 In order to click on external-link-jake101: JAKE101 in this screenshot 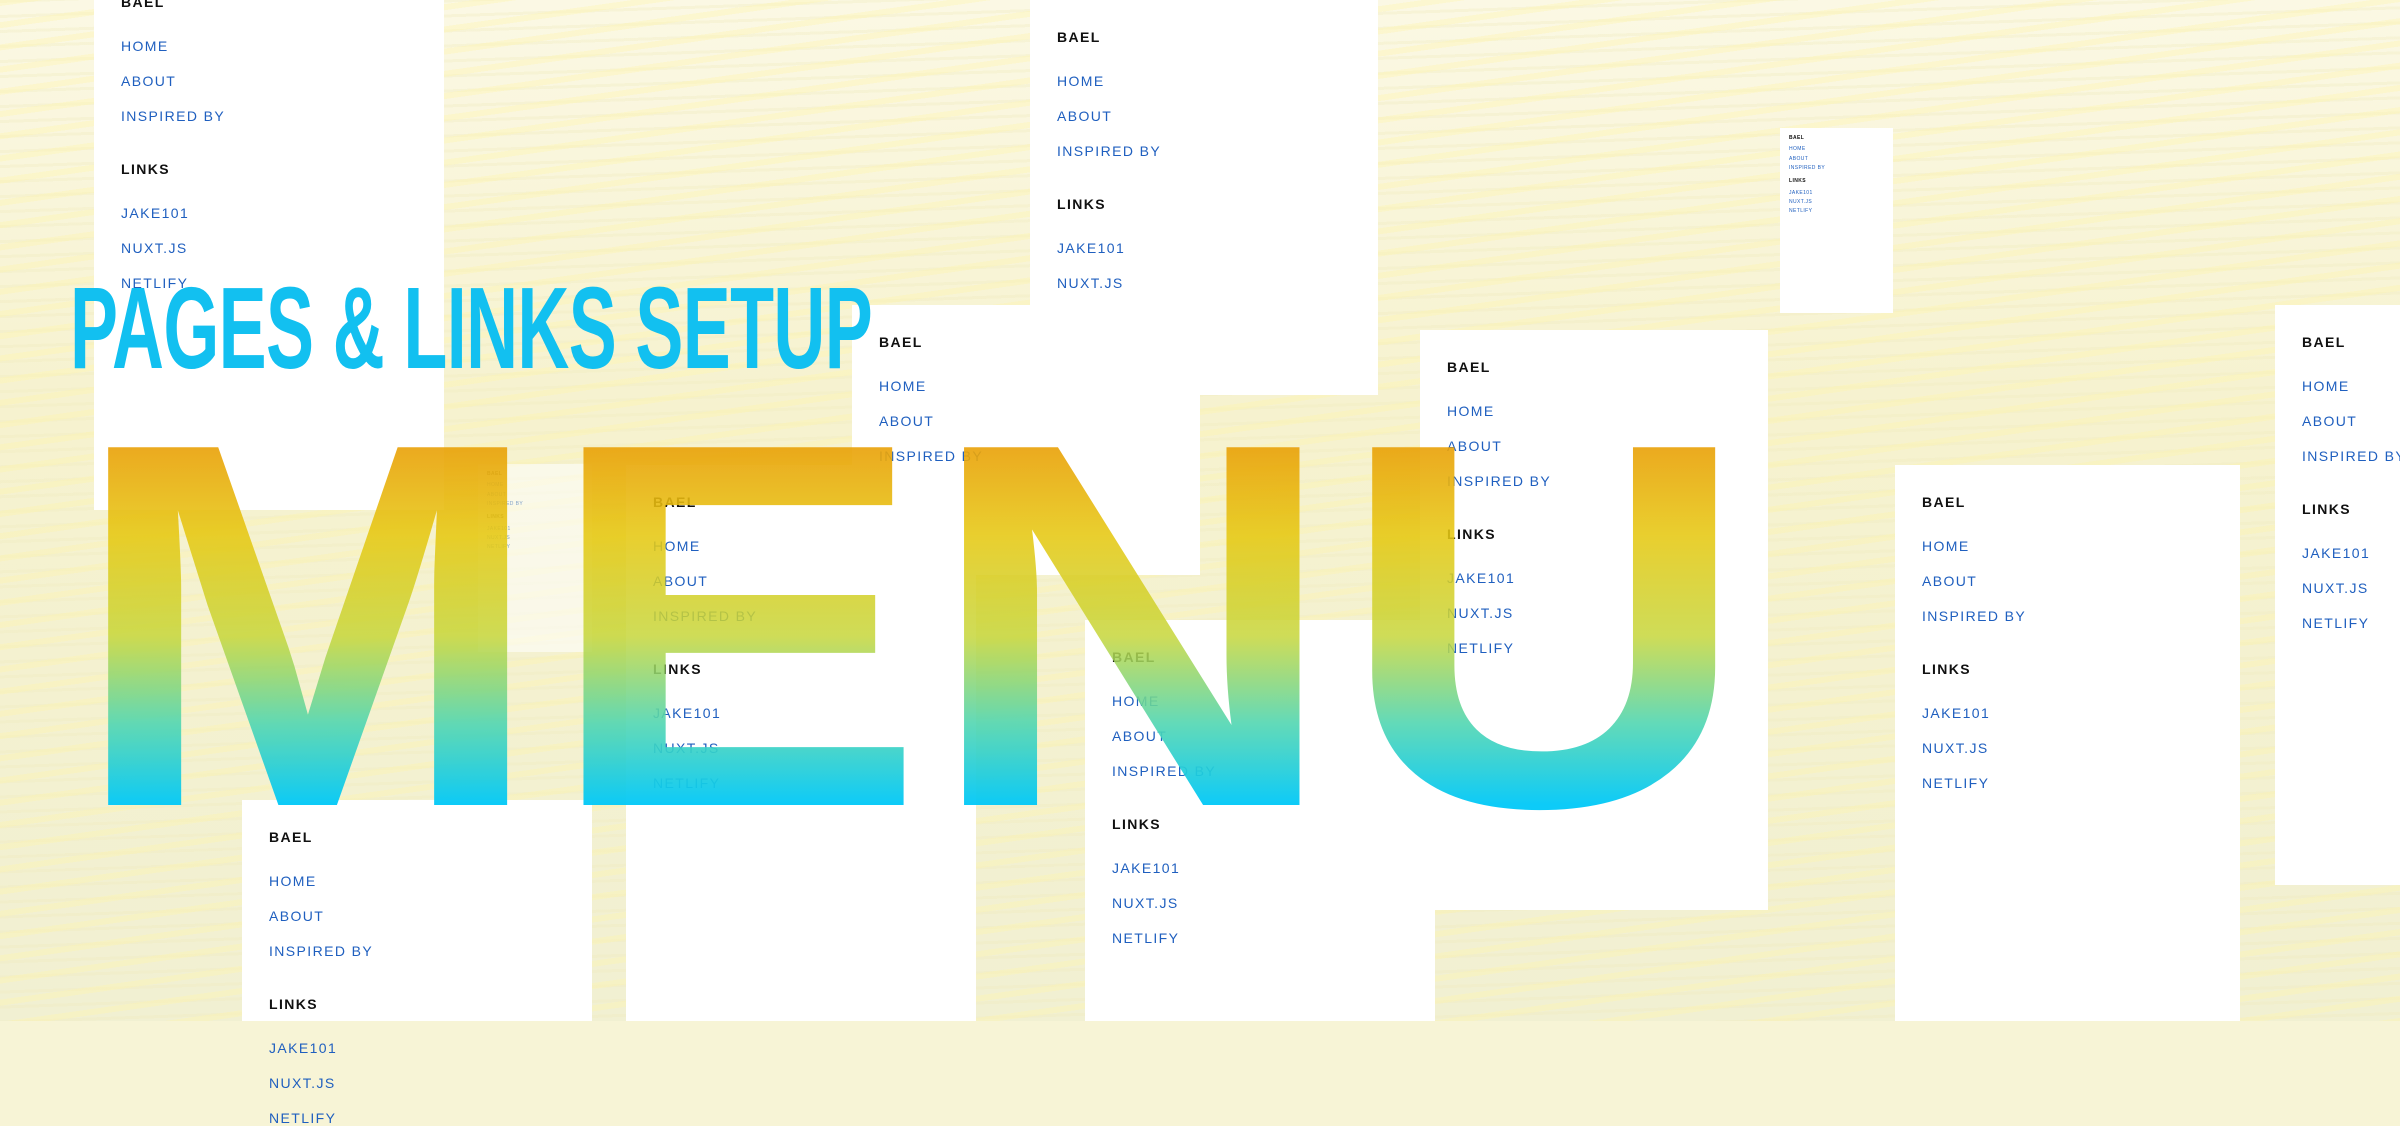, I will do `click(303, 1048)`.